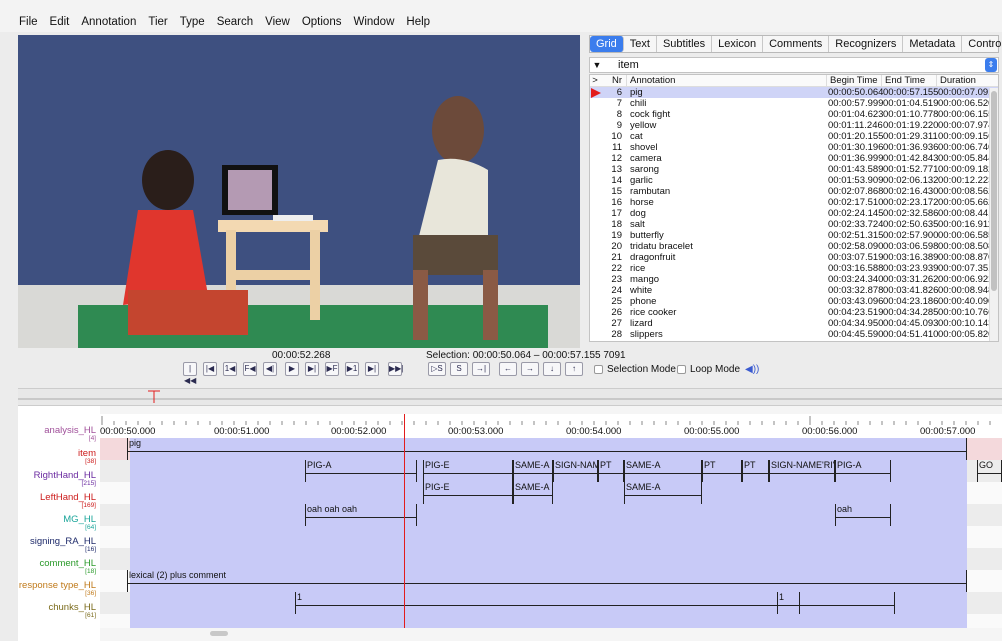 The image size is (1002, 641). Describe the element at coordinates (933, 44) in the screenshot. I see `tab-metadata: Metadata` at that location.